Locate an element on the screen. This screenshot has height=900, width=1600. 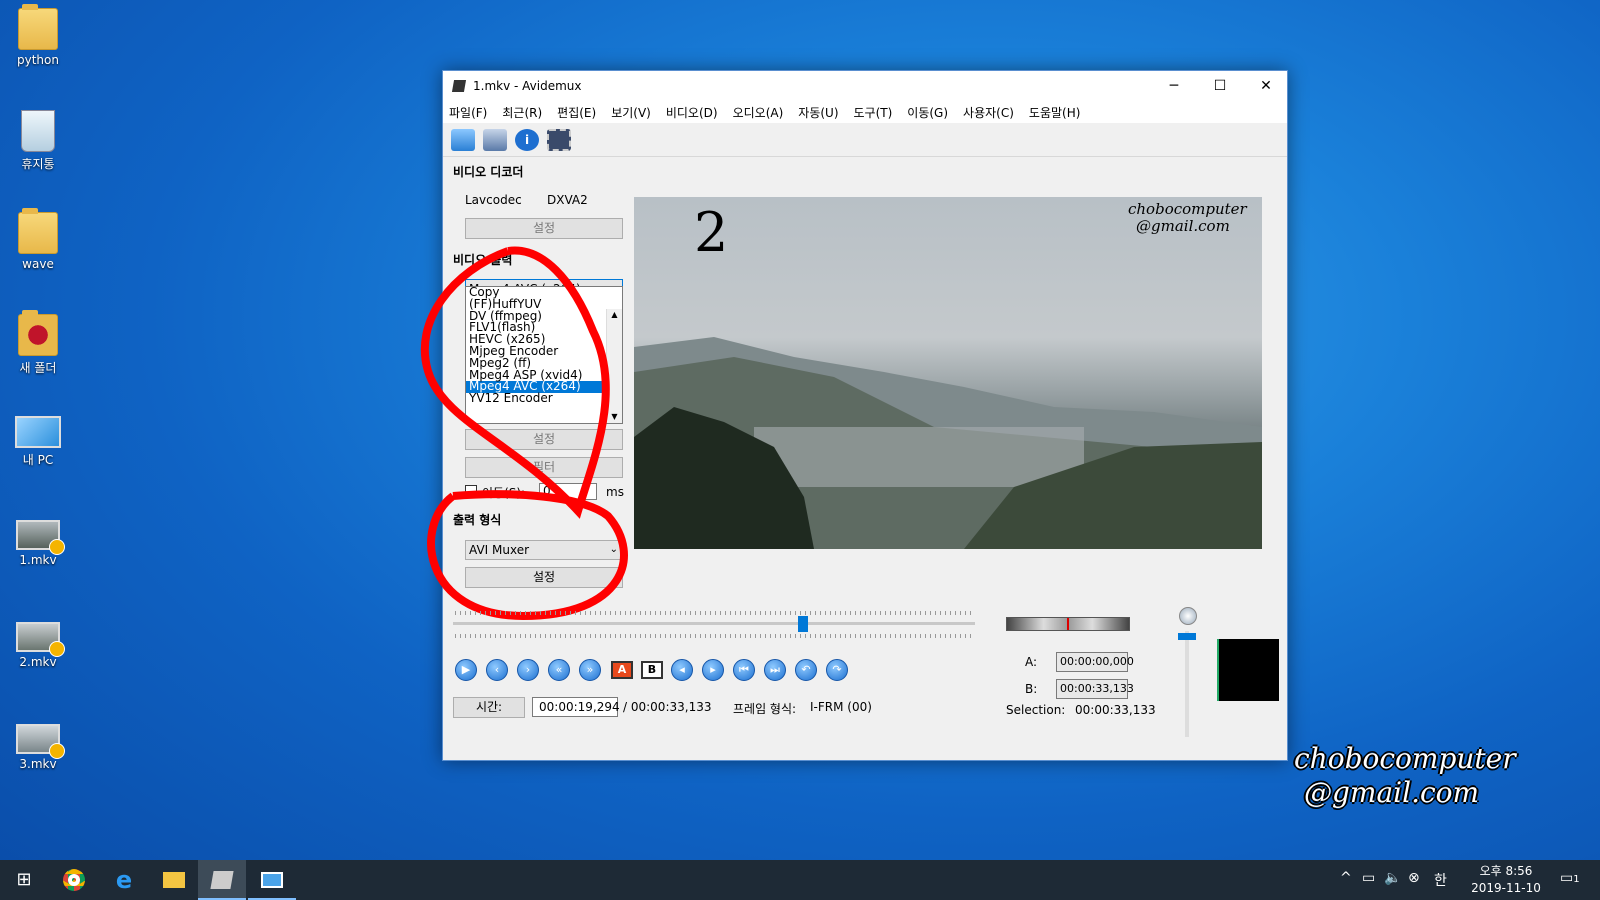
desktop-icon-label: 내 PC is located at coordinates (38, 460).